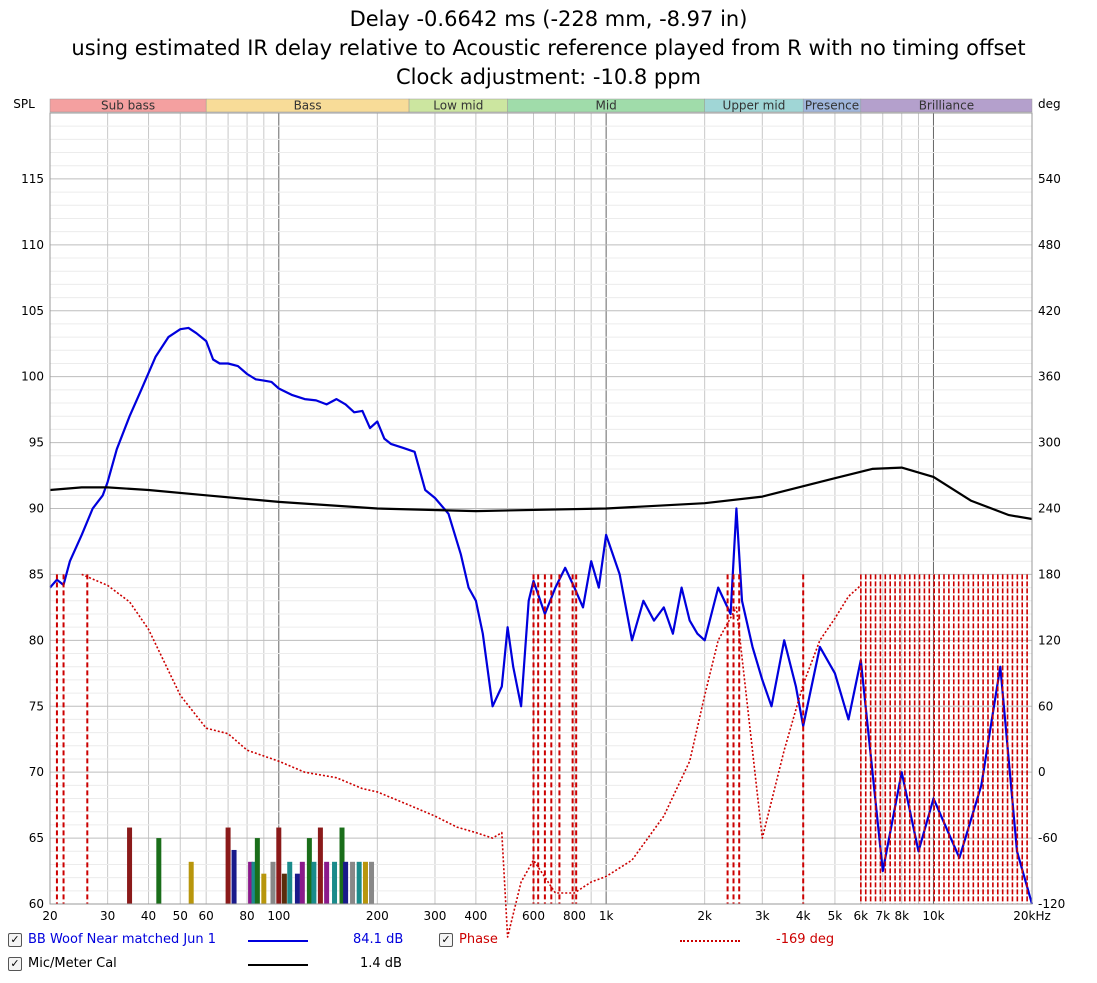 The width and height of the screenshot is (1097, 983). What do you see at coordinates (606, 916) in the screenshot?
I see `x-tick: 1k` at bounding box center [606, 916].